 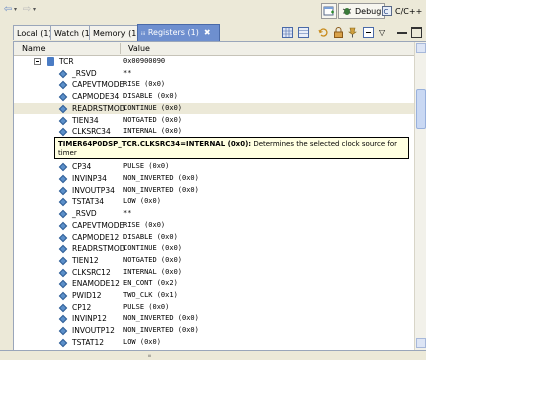 What do you see at coordinates (384, 32) in the screenshot?
I see `view-menu-icon: ▽` at bounding box center [384, 32].